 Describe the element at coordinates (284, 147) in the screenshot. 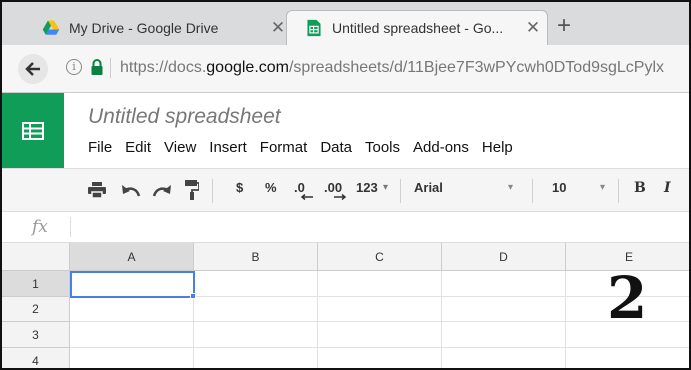

I see `menu-format: Format` at that location.